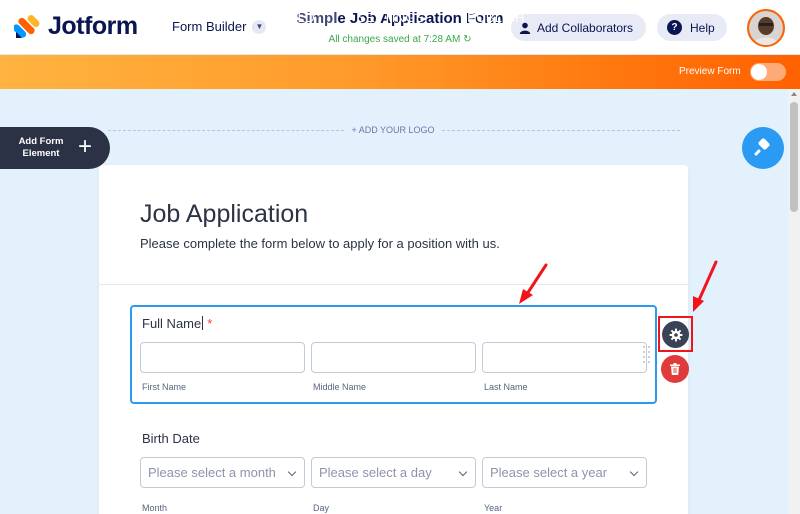 This screenshot has height=514, width=800. What do you see at coordinates (85, 146) in the screenshot?
I see `plus-icon: +` at bounding box center [85, 146].